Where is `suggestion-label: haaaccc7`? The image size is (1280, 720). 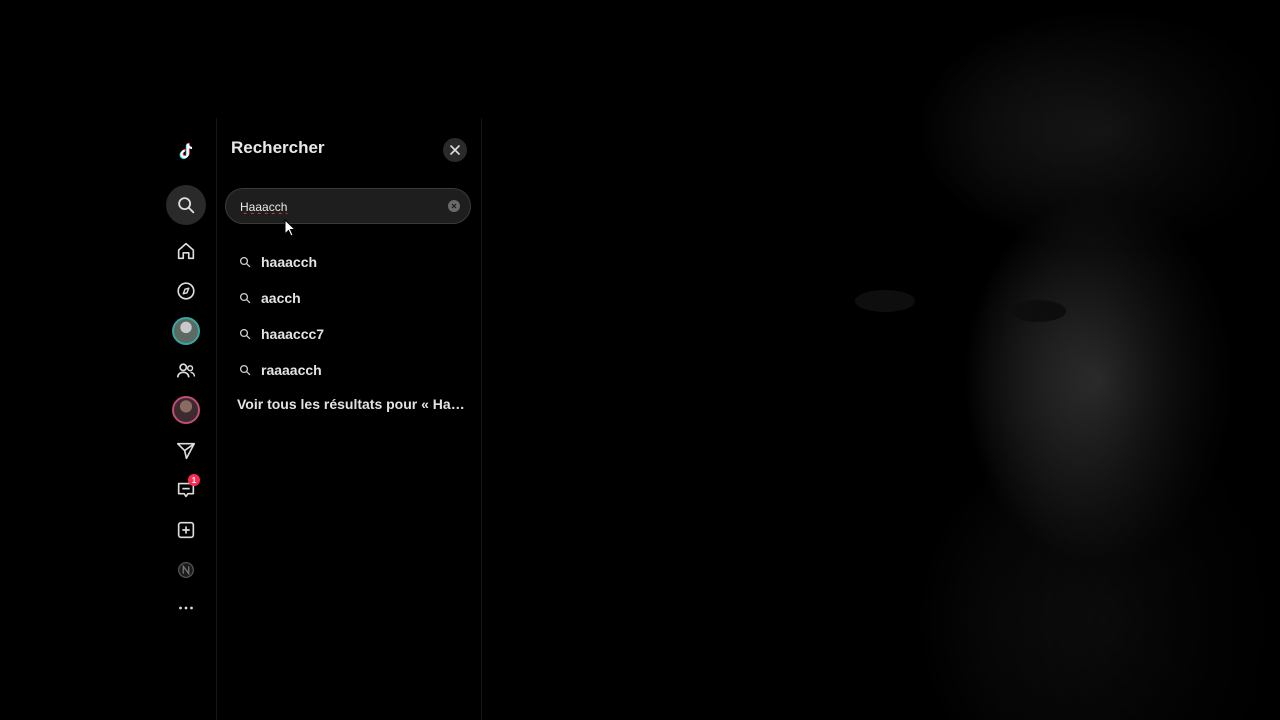
suggestion-label: haaaccc7 is located at coordinates (293, 334).